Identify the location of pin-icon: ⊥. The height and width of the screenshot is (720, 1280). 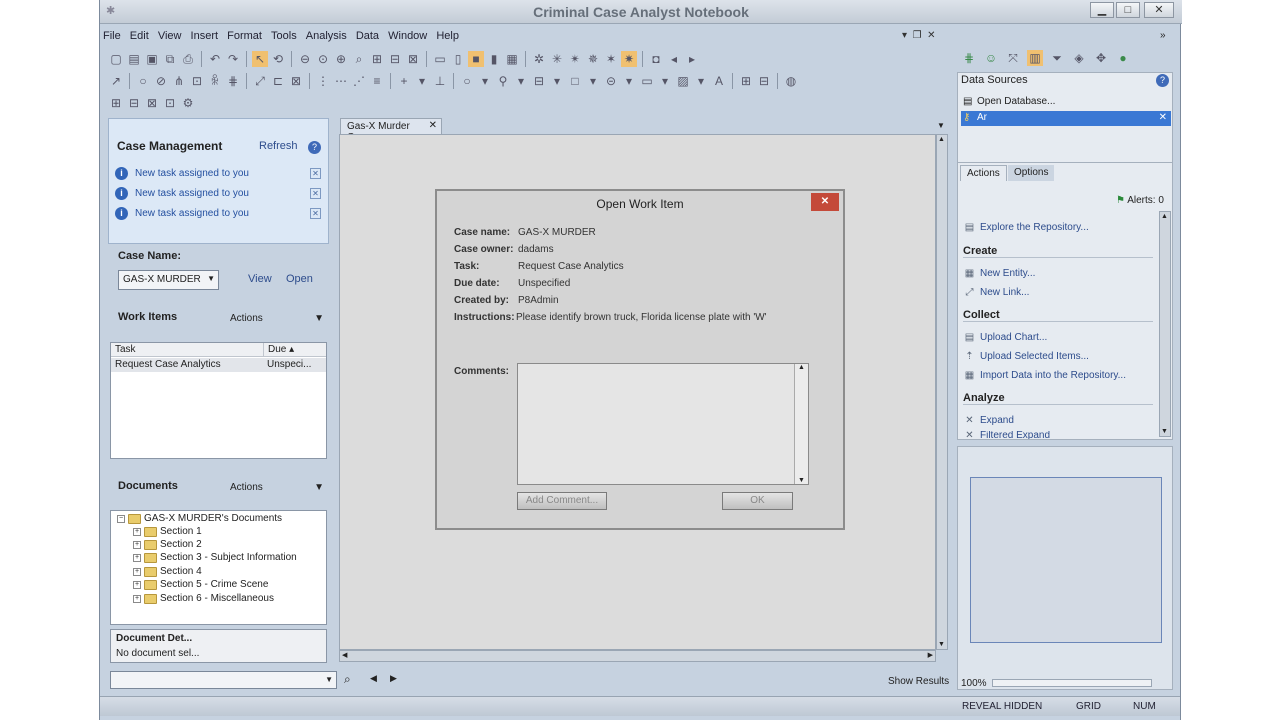
(440, 81).